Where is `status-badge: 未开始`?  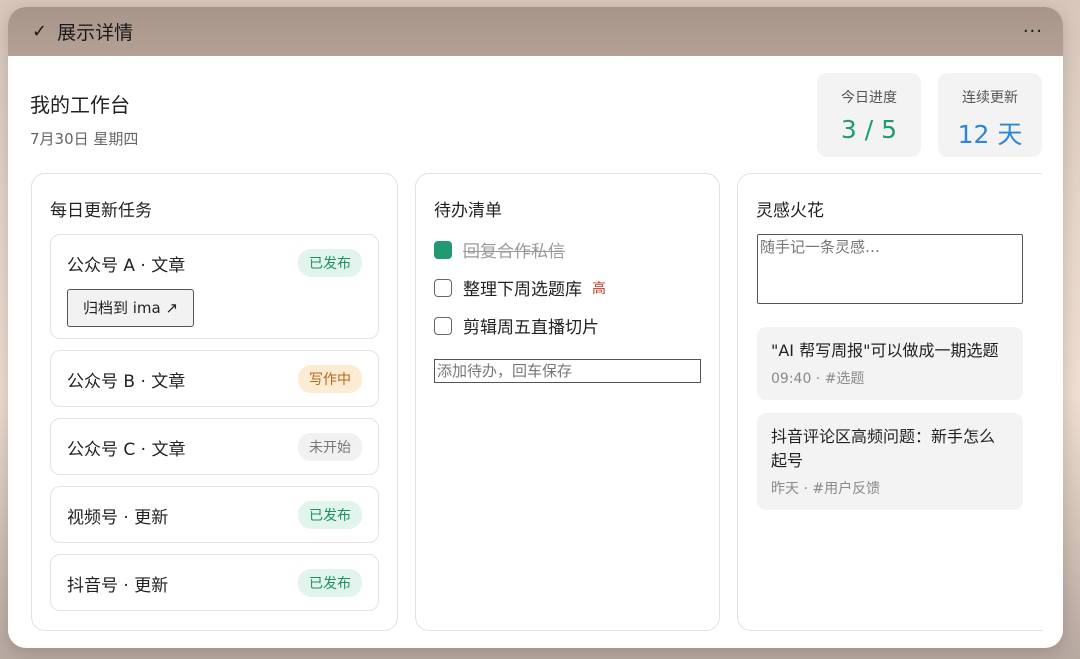
status-badge: 未开始 is located at coordinates (330, 447).